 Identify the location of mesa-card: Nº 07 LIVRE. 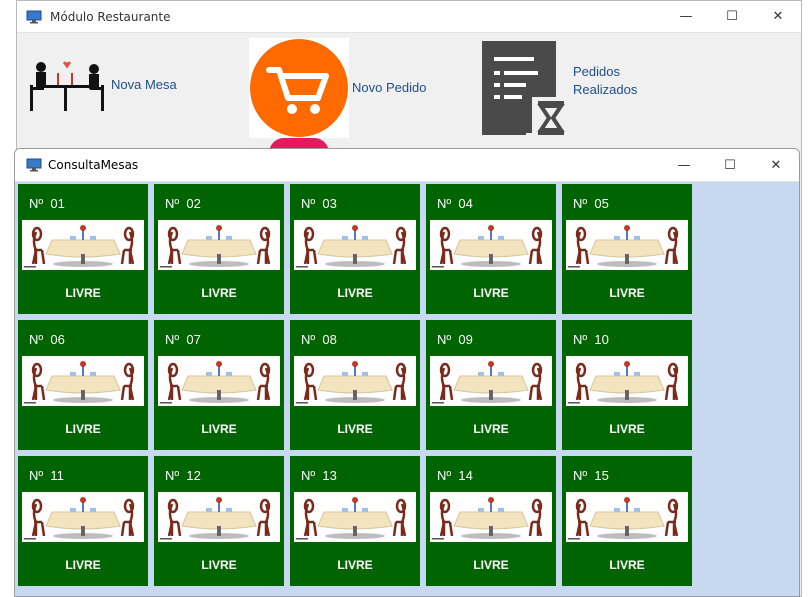
(219, 385).